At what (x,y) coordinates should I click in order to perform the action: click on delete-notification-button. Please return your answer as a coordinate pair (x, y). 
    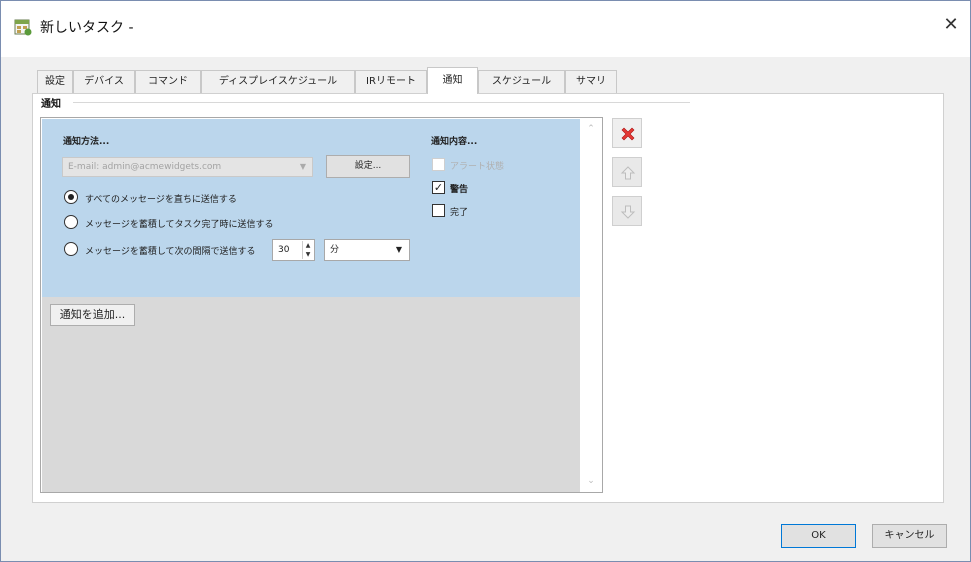
    Looking at the image, I should click on (627, 133).